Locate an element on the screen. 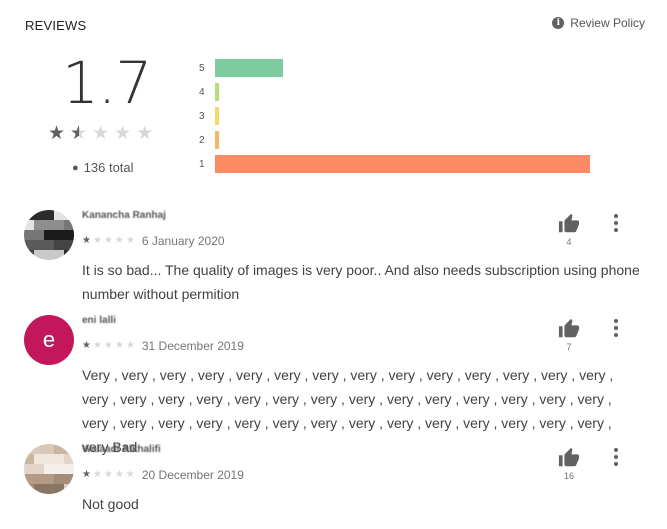 This screenshot has height=529, width=667. histogram-label: 5 is located at coordinates (202, 68).